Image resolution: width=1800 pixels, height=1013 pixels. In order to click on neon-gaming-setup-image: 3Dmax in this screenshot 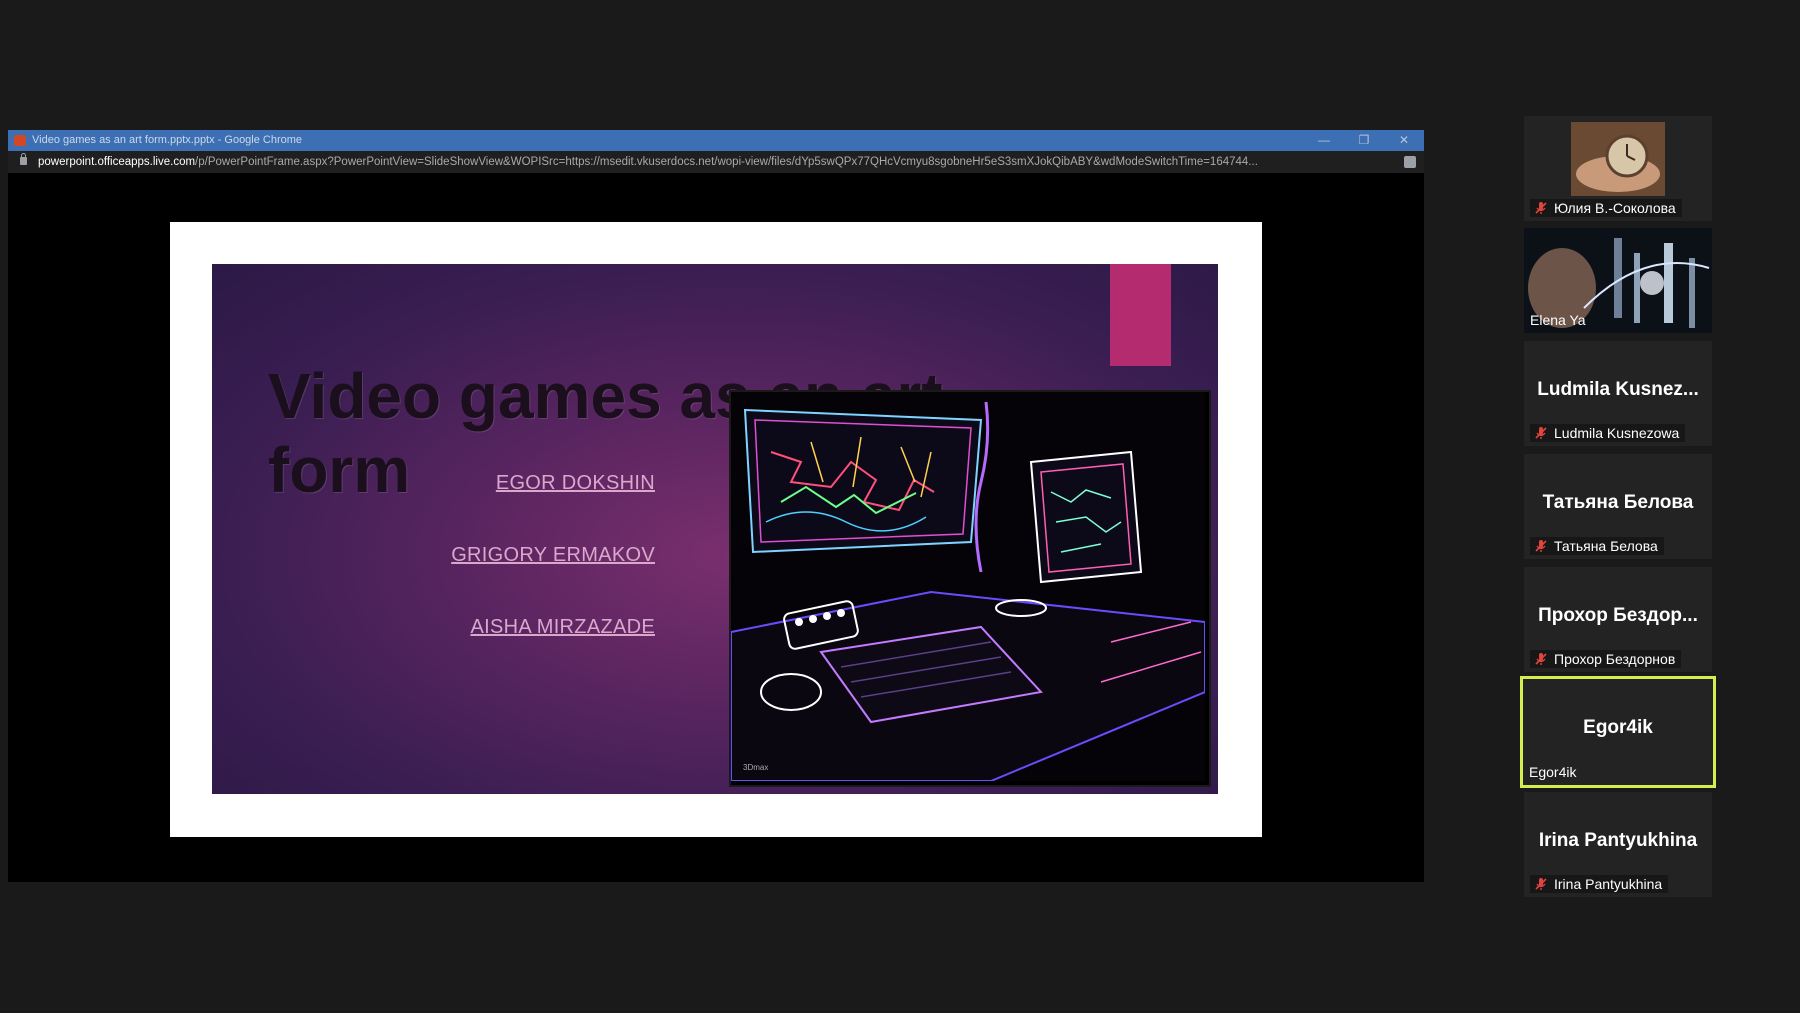, I will do `click(970, 588)`.